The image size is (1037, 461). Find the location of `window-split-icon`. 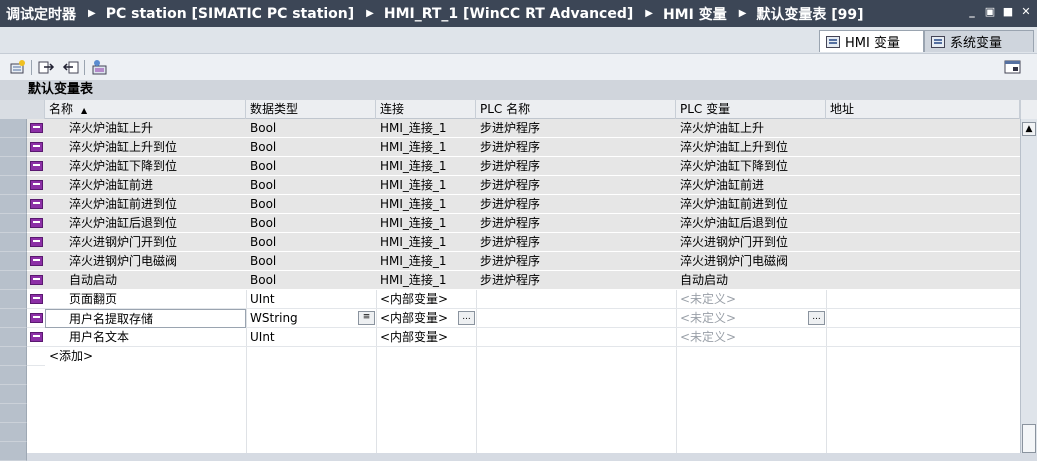

window-split-icon is located at coordinates (1012, 67).